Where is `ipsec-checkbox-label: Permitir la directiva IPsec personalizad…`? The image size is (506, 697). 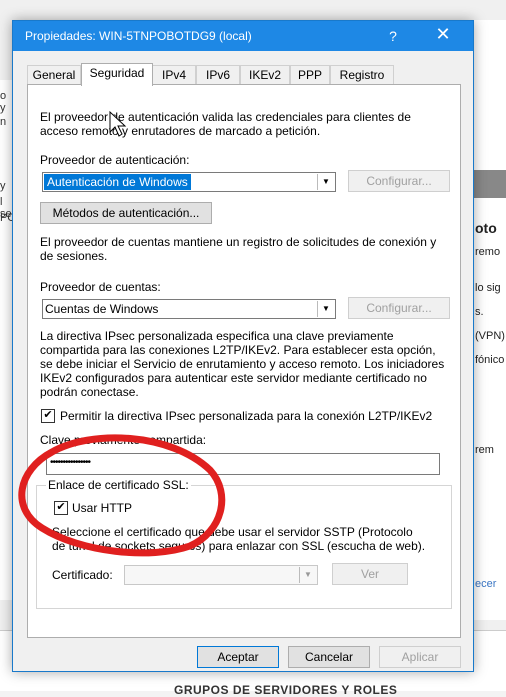
ipsec-checkbox-label: Permitir la directiva IPsec personalizad… is located at coordinates (246, 416).